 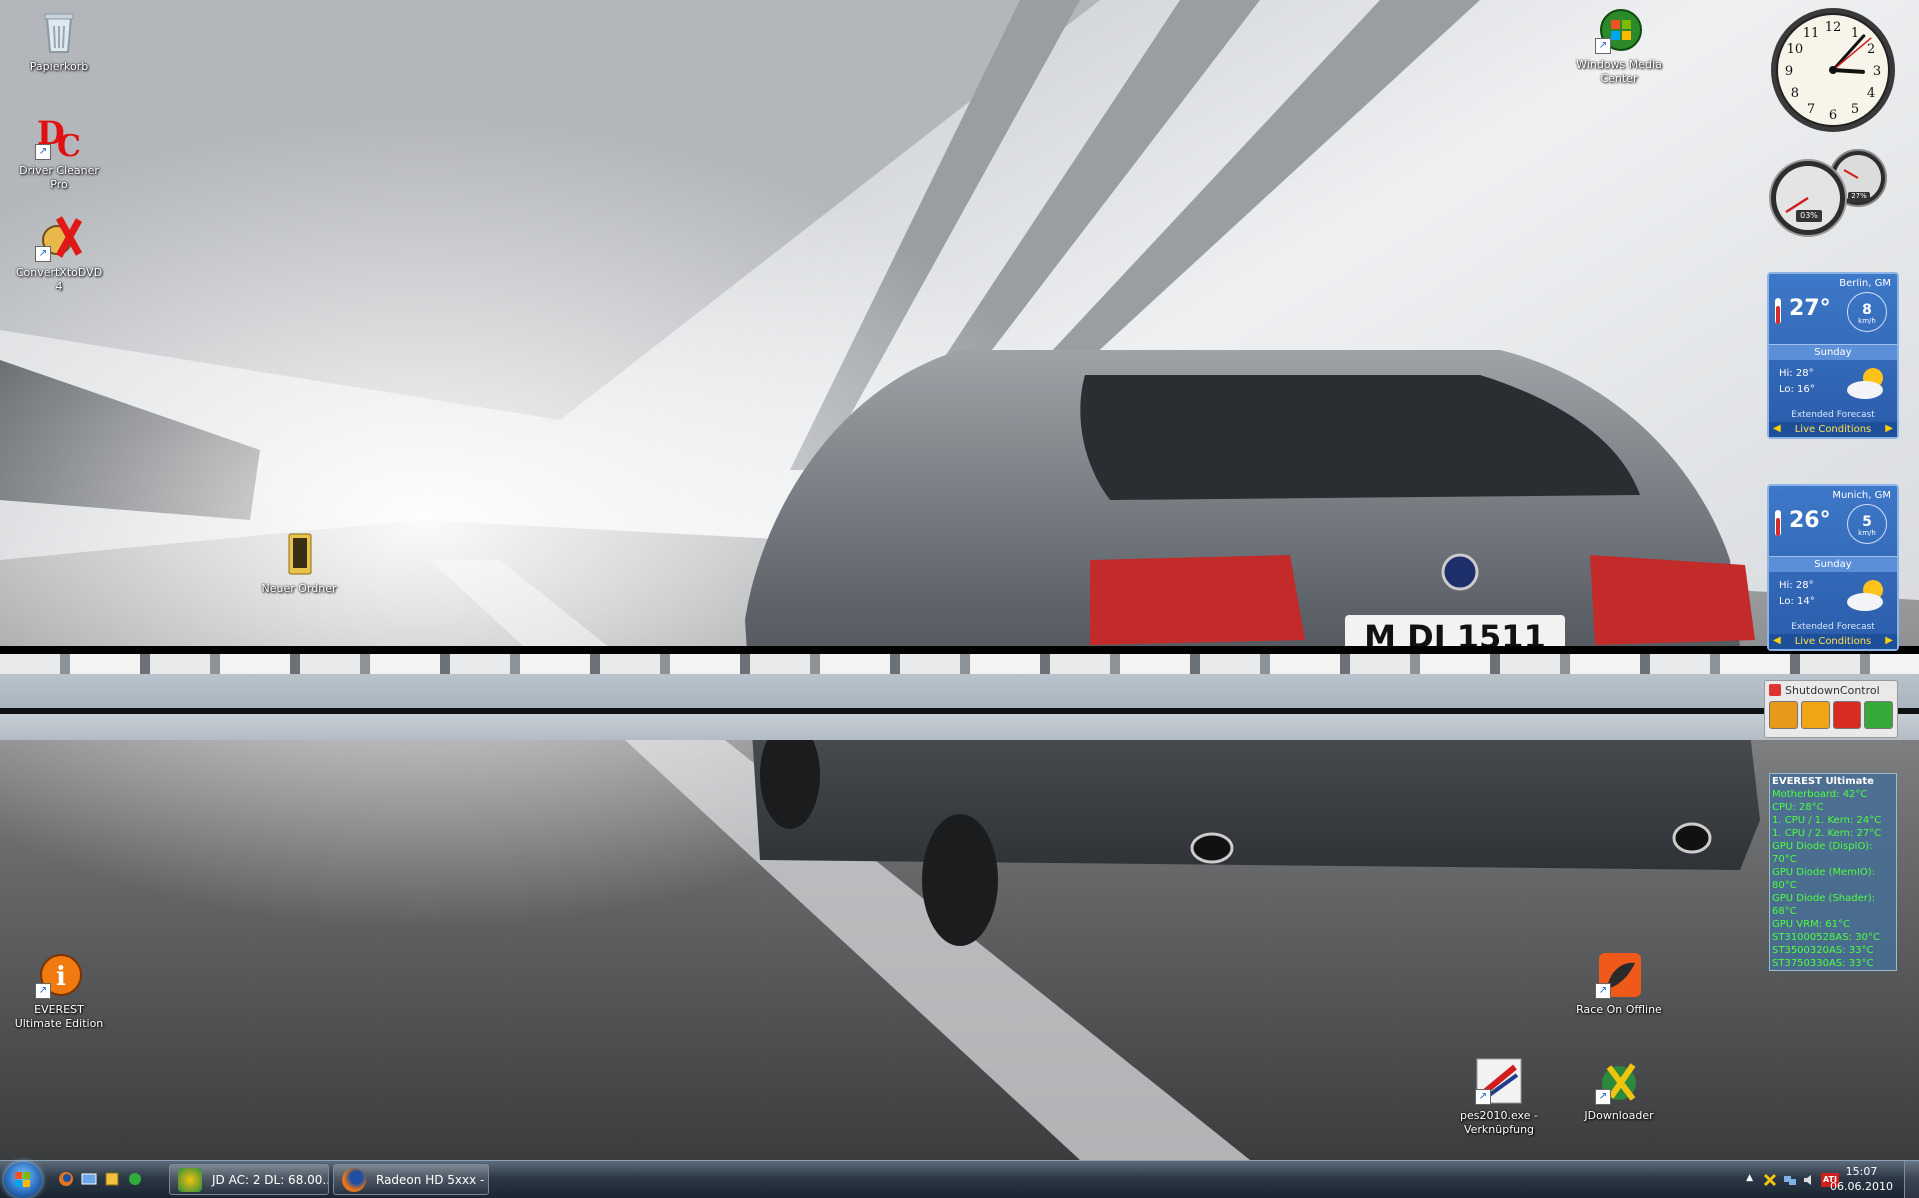 What do you see at coordinates (135, 1179) in the screenshot?
I see `solitaire-quicklaunch-icon` at bounding box center [135, 1179].